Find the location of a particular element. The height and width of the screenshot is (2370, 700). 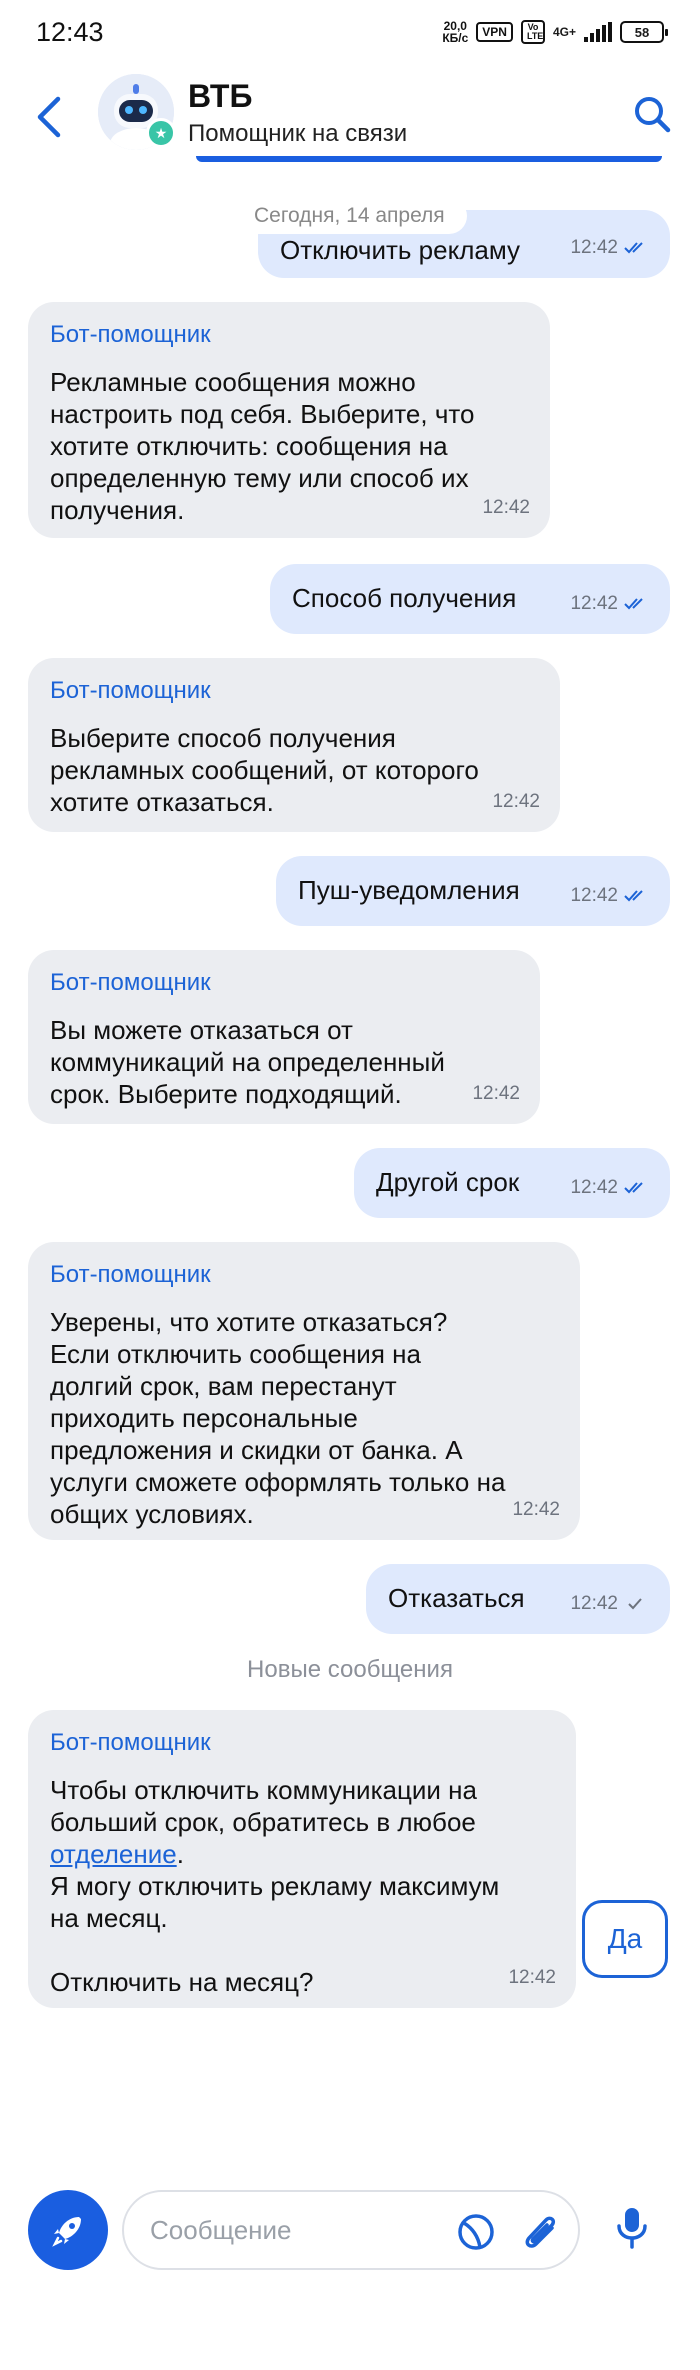

battery-icon: 58 is located at coordinates (644, 32).